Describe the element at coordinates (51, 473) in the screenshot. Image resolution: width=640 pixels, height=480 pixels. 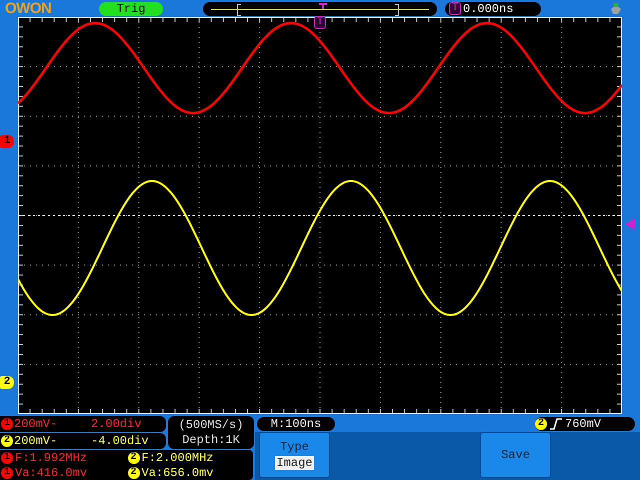
I see `amplitude-reading: Va:416.0mv` at that location.